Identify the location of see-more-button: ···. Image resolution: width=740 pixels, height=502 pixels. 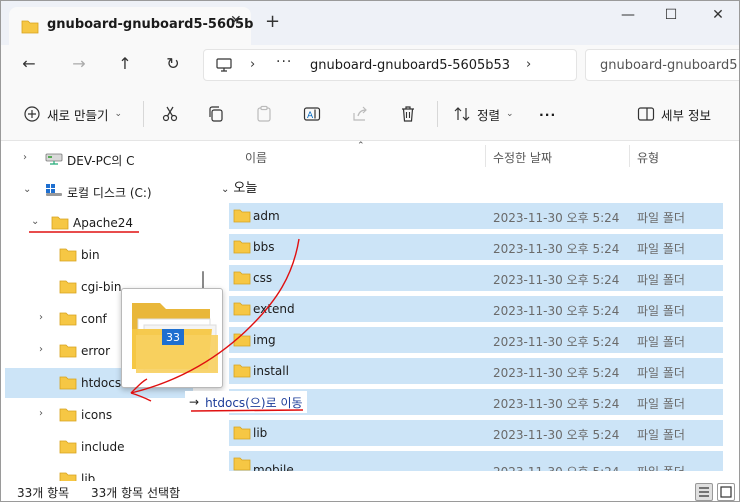
(547, 114).